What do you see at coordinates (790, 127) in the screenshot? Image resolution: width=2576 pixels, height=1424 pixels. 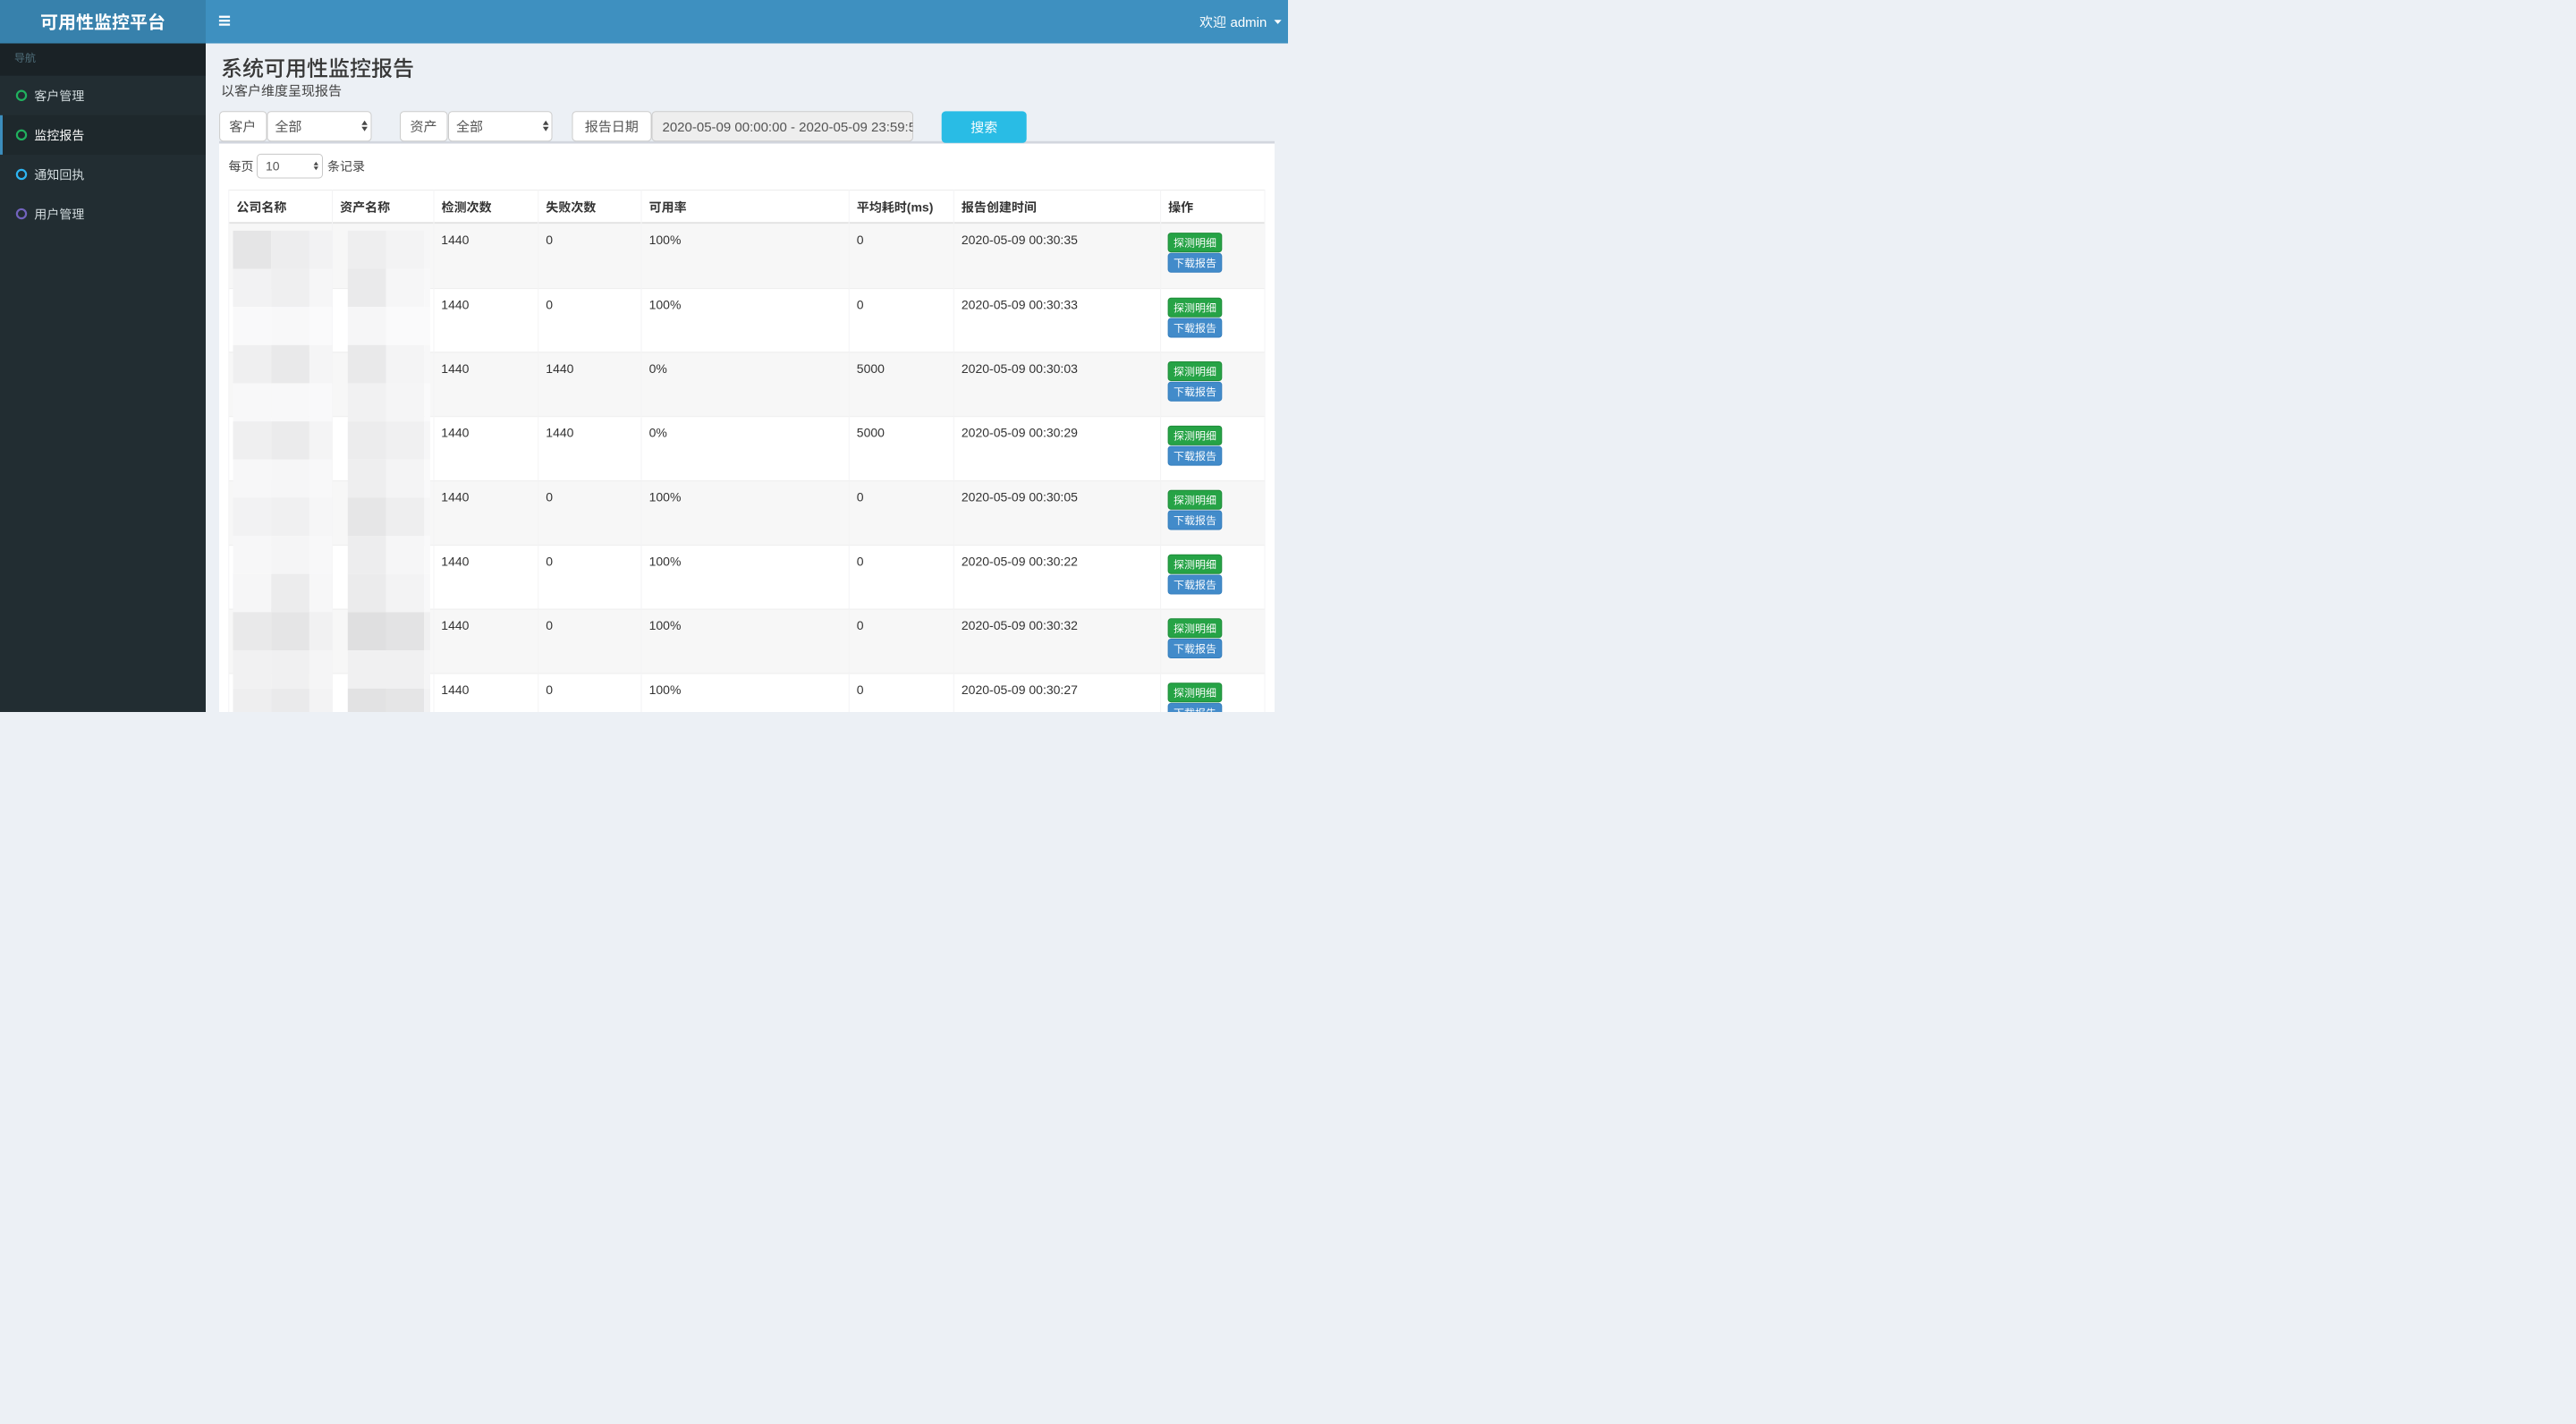 I see `svg-text:2020-05-09 00:00:00 - 2020-05-: 2020-05-09 00:00:00 - 2020-05-09 23:59:5` at bounding box center [790, 127].